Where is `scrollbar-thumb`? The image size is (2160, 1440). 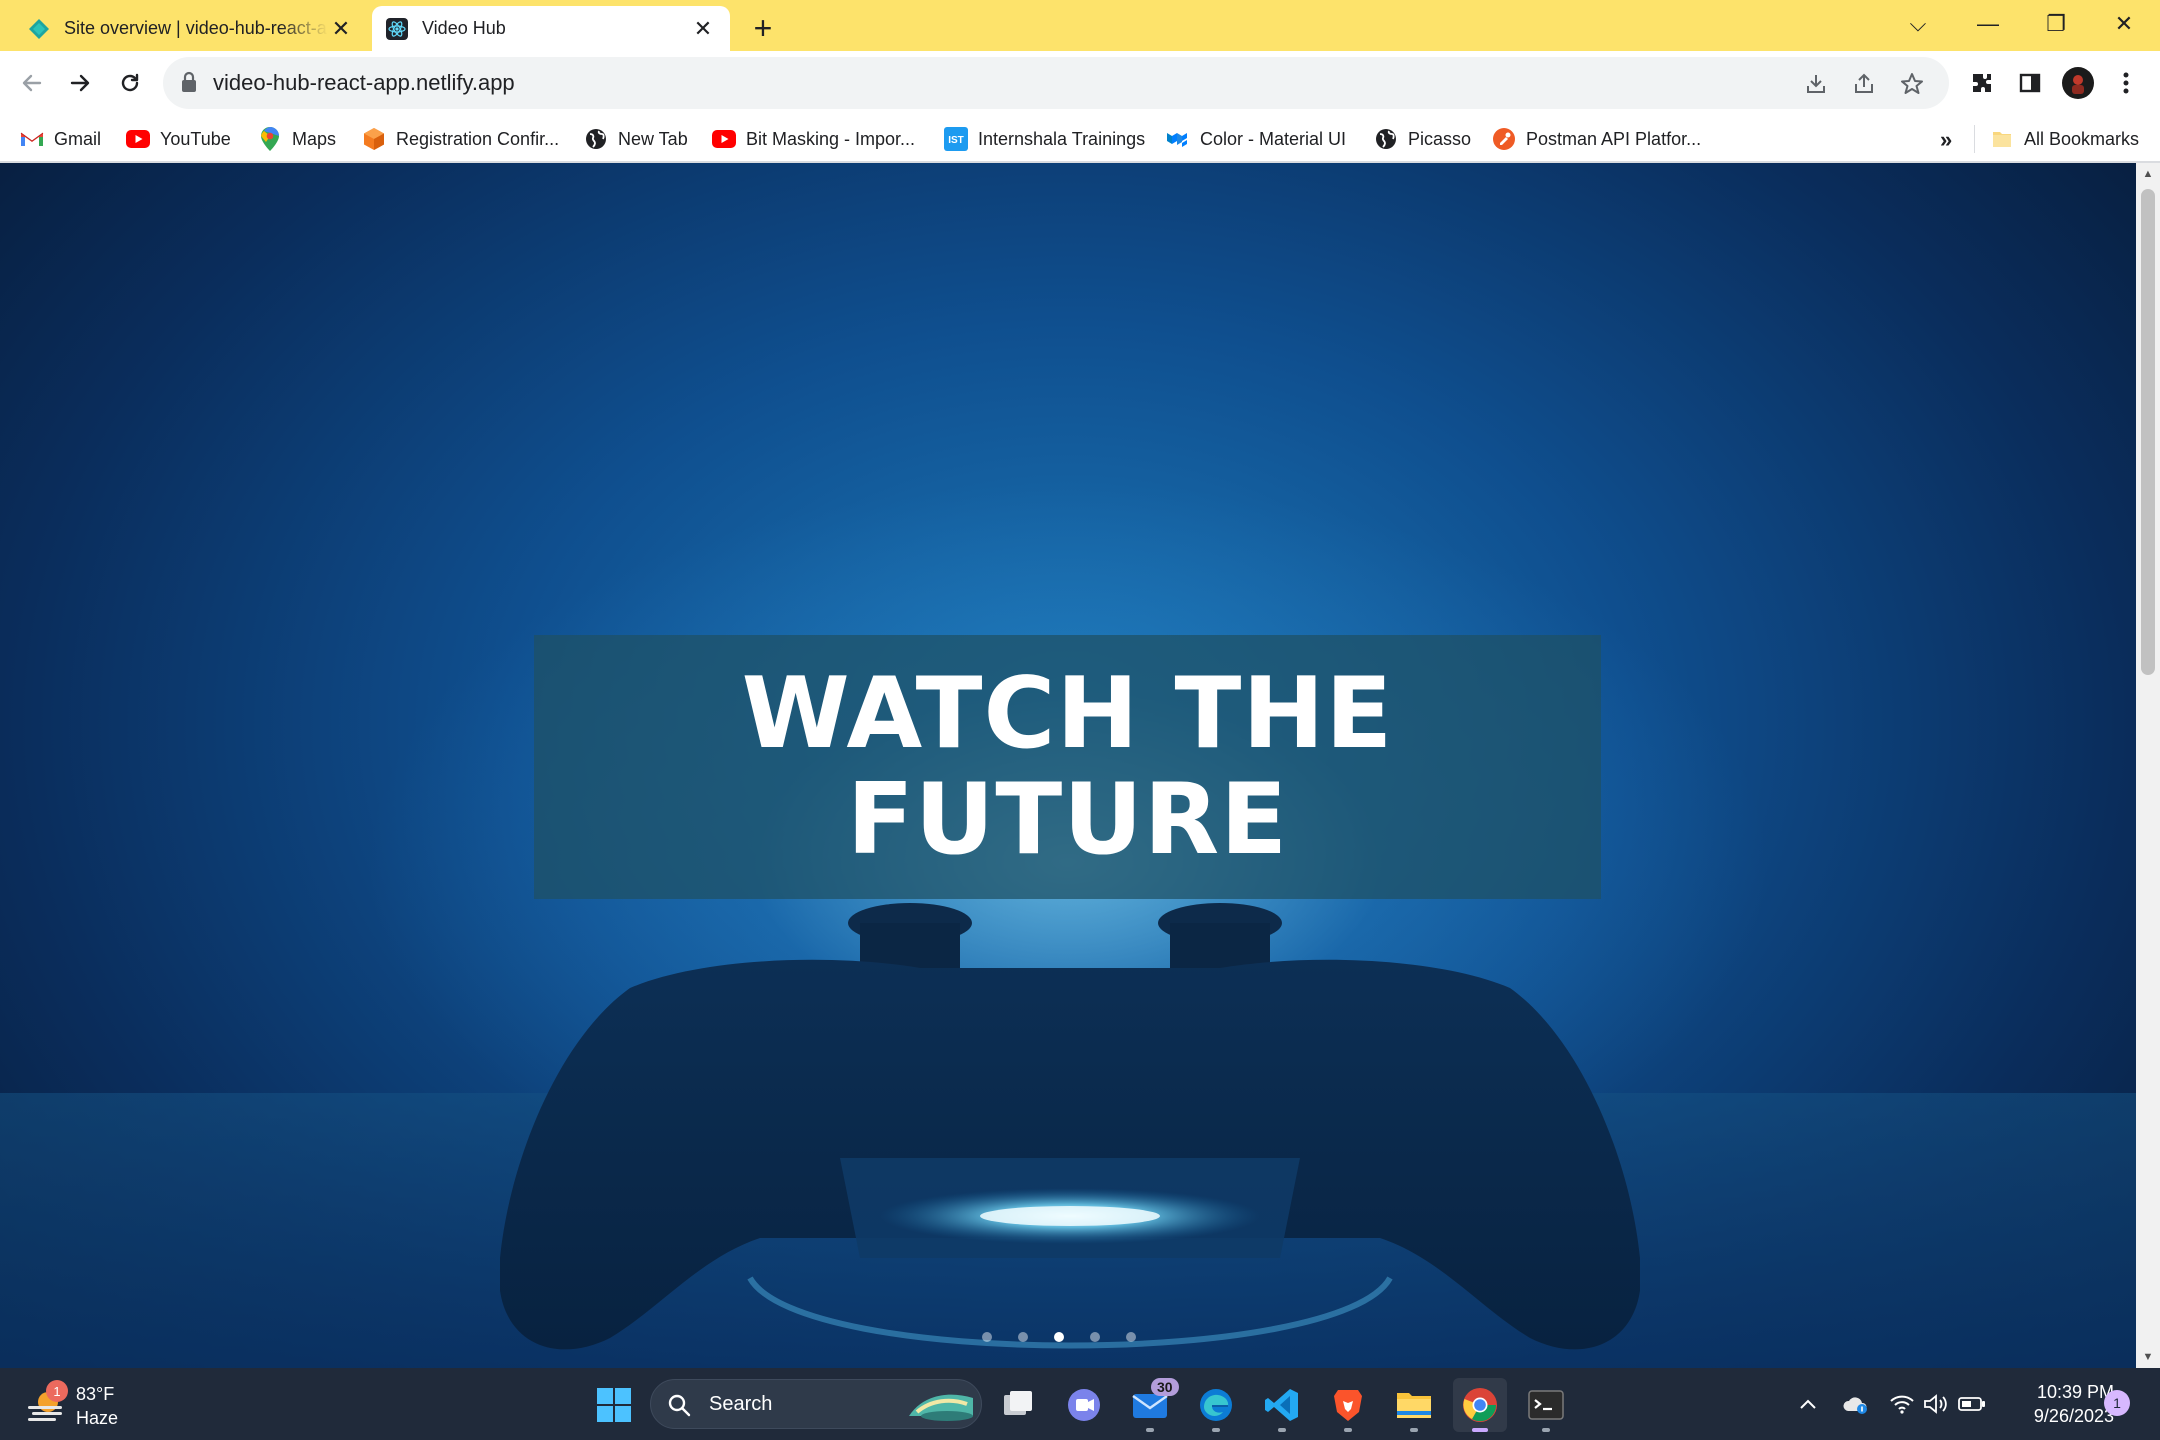
scrollbar-thumb is located at coordinates (2148, 432).